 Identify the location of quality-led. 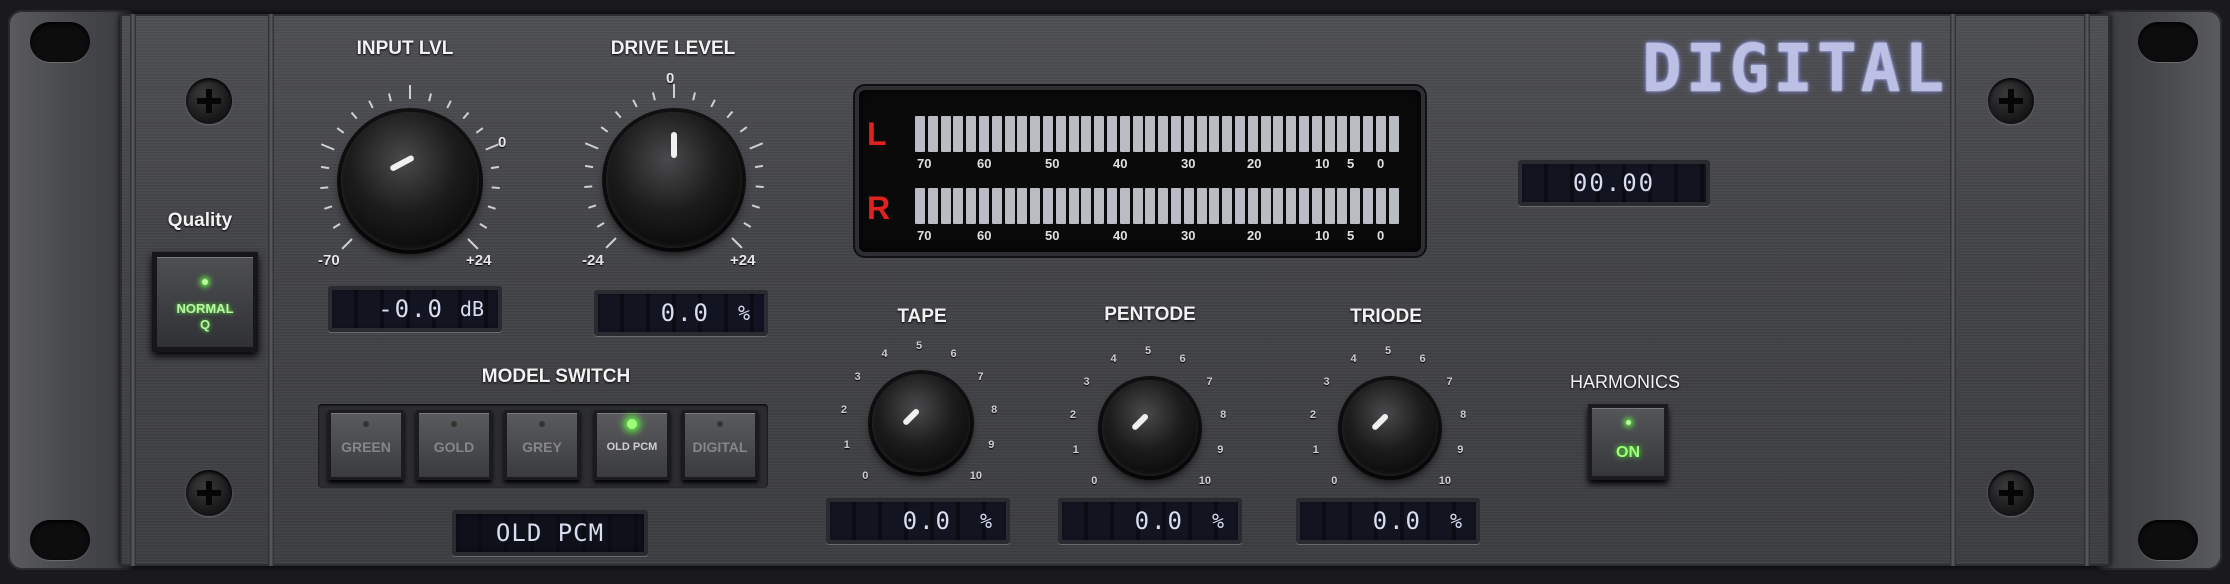
(205, 282).